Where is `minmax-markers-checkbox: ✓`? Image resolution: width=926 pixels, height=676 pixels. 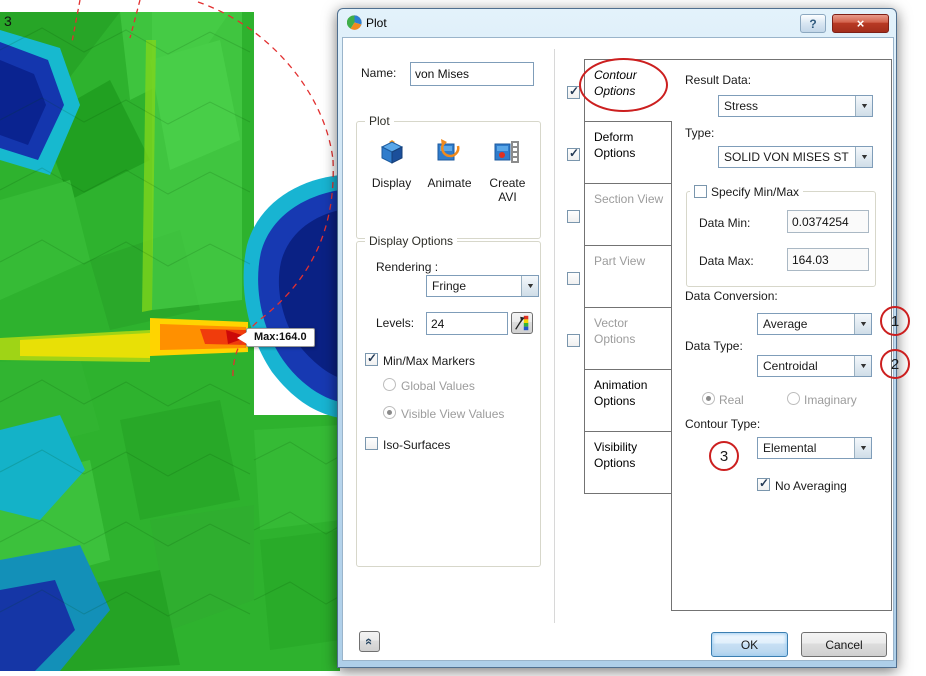
minmax-markers-checkbox: ✓ is located at coordinates (371, 358).